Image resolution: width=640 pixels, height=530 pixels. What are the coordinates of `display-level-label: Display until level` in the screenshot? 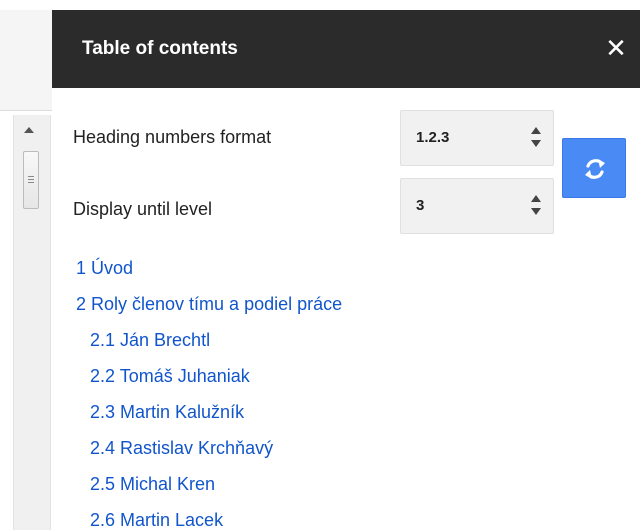 It's located at (143, 209).